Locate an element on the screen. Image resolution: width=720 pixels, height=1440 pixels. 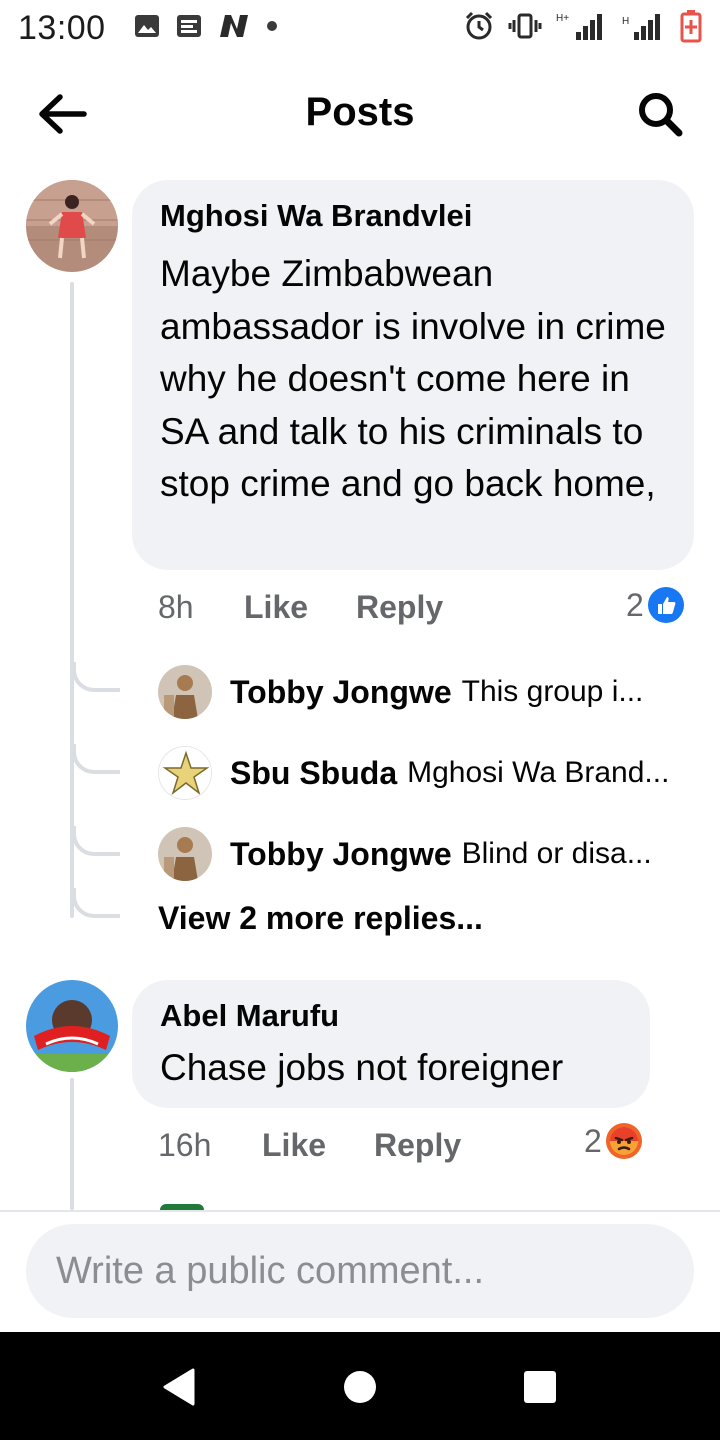
comment-actions: 16h Like Reply is located at coordinates (309, 1145).